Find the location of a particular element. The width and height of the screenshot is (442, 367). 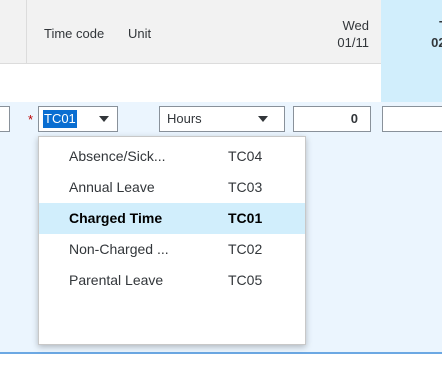

option-name: Annual Leave is located at coordinates (112, 187).